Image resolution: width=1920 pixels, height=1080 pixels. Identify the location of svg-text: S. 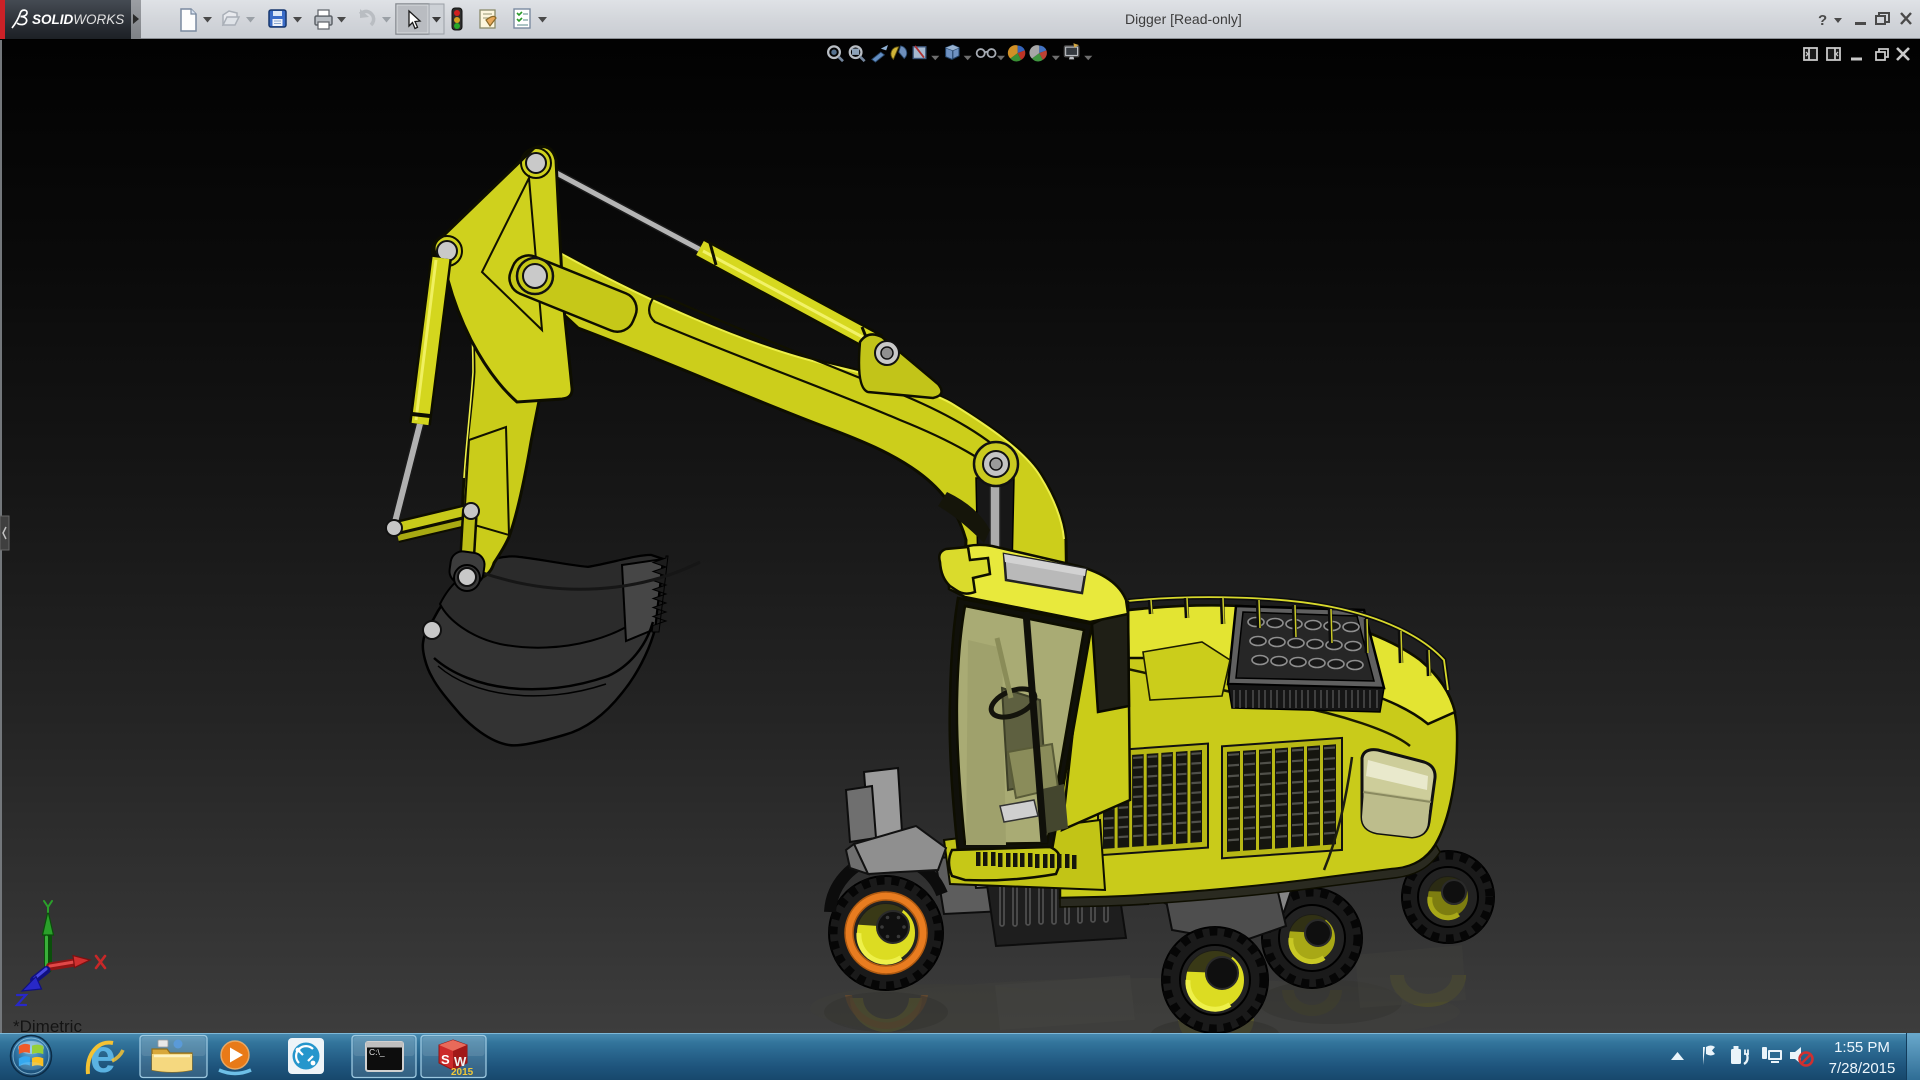
(445, 1059).